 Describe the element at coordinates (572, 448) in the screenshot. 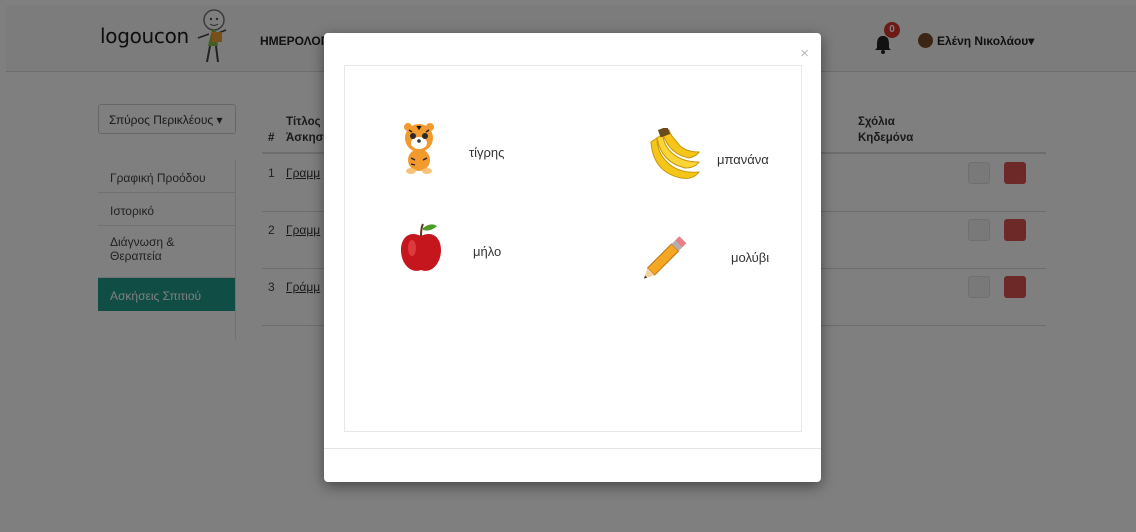

I see `modal-footer` at that location.